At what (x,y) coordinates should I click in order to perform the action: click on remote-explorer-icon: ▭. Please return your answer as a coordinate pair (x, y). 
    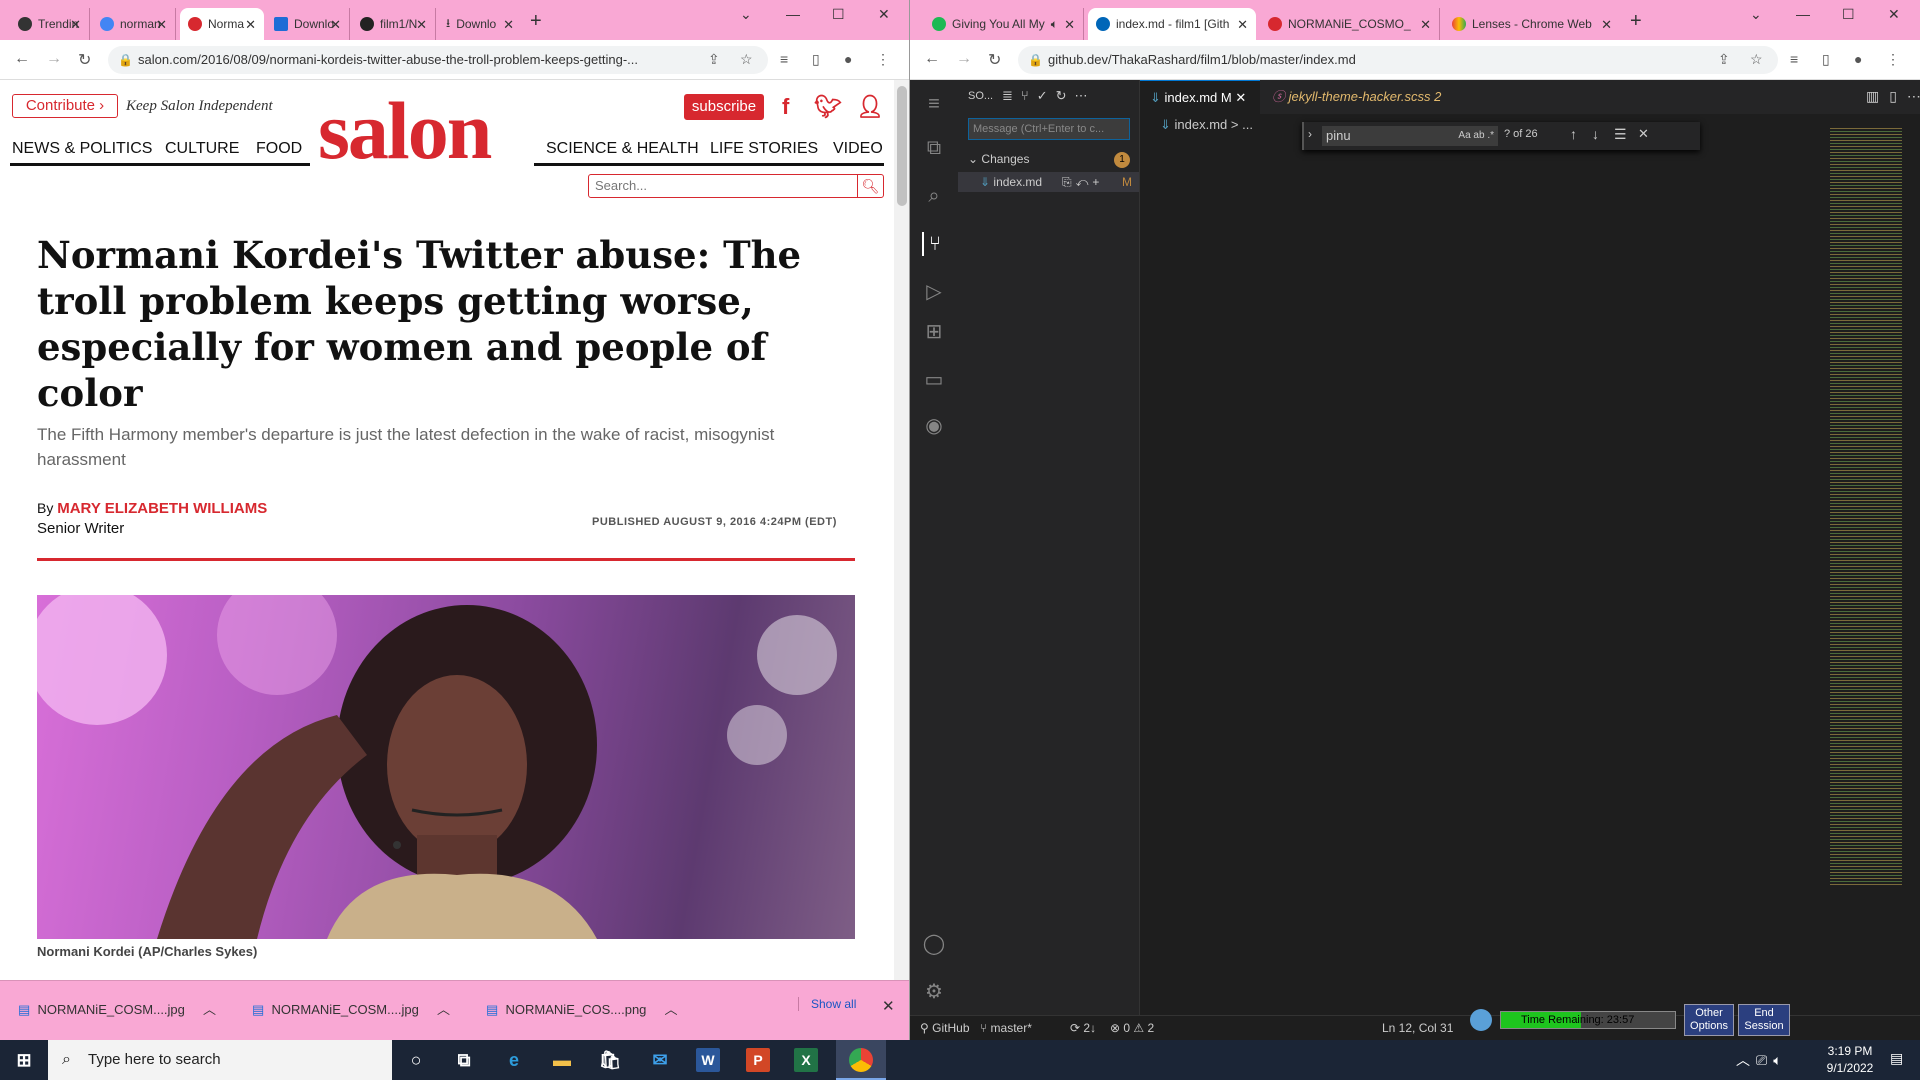
    Looking at the image, I should click on (934, 380).